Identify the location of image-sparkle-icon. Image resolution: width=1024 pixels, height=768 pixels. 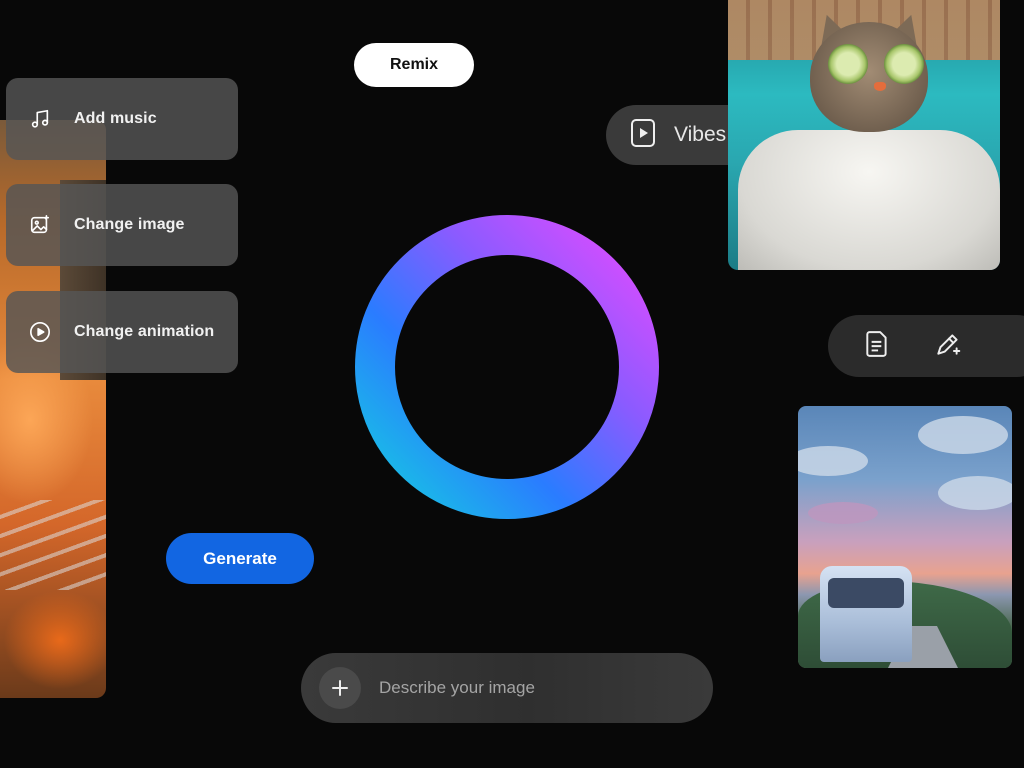
(40, 225).